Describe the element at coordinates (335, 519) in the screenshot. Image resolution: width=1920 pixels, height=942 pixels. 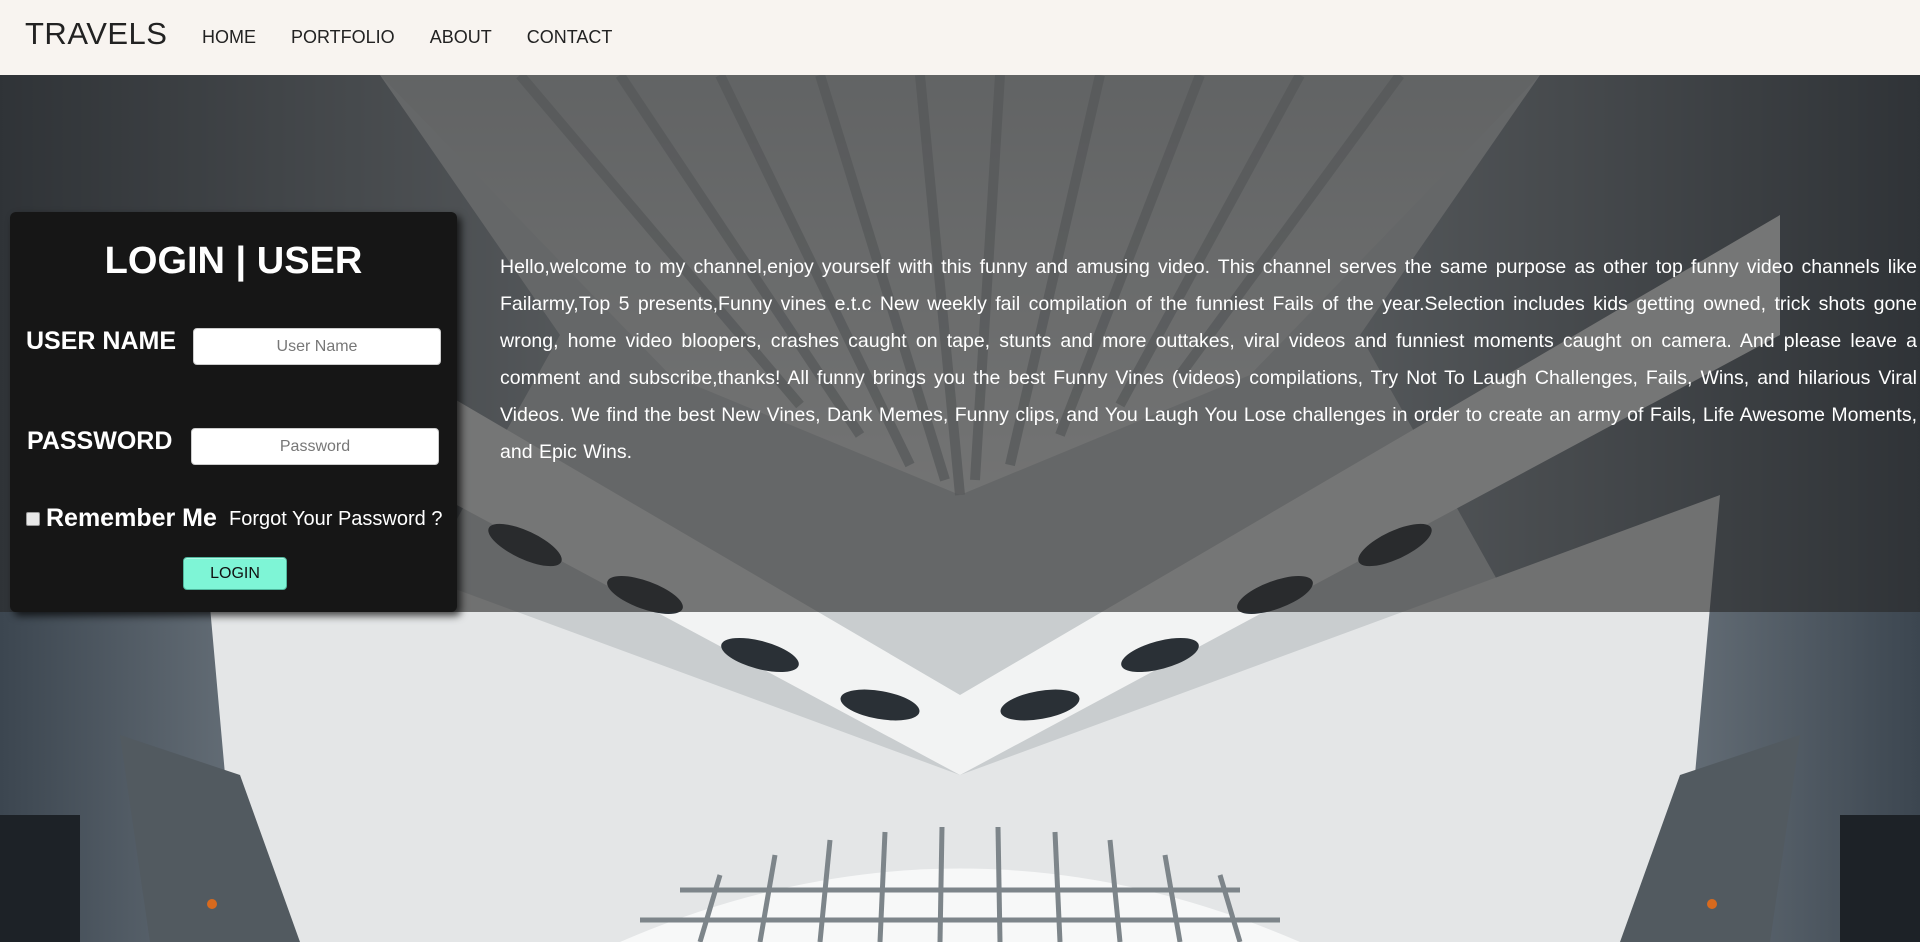
I see `forgot-password-link: Forgot Your Password ?` at that location.